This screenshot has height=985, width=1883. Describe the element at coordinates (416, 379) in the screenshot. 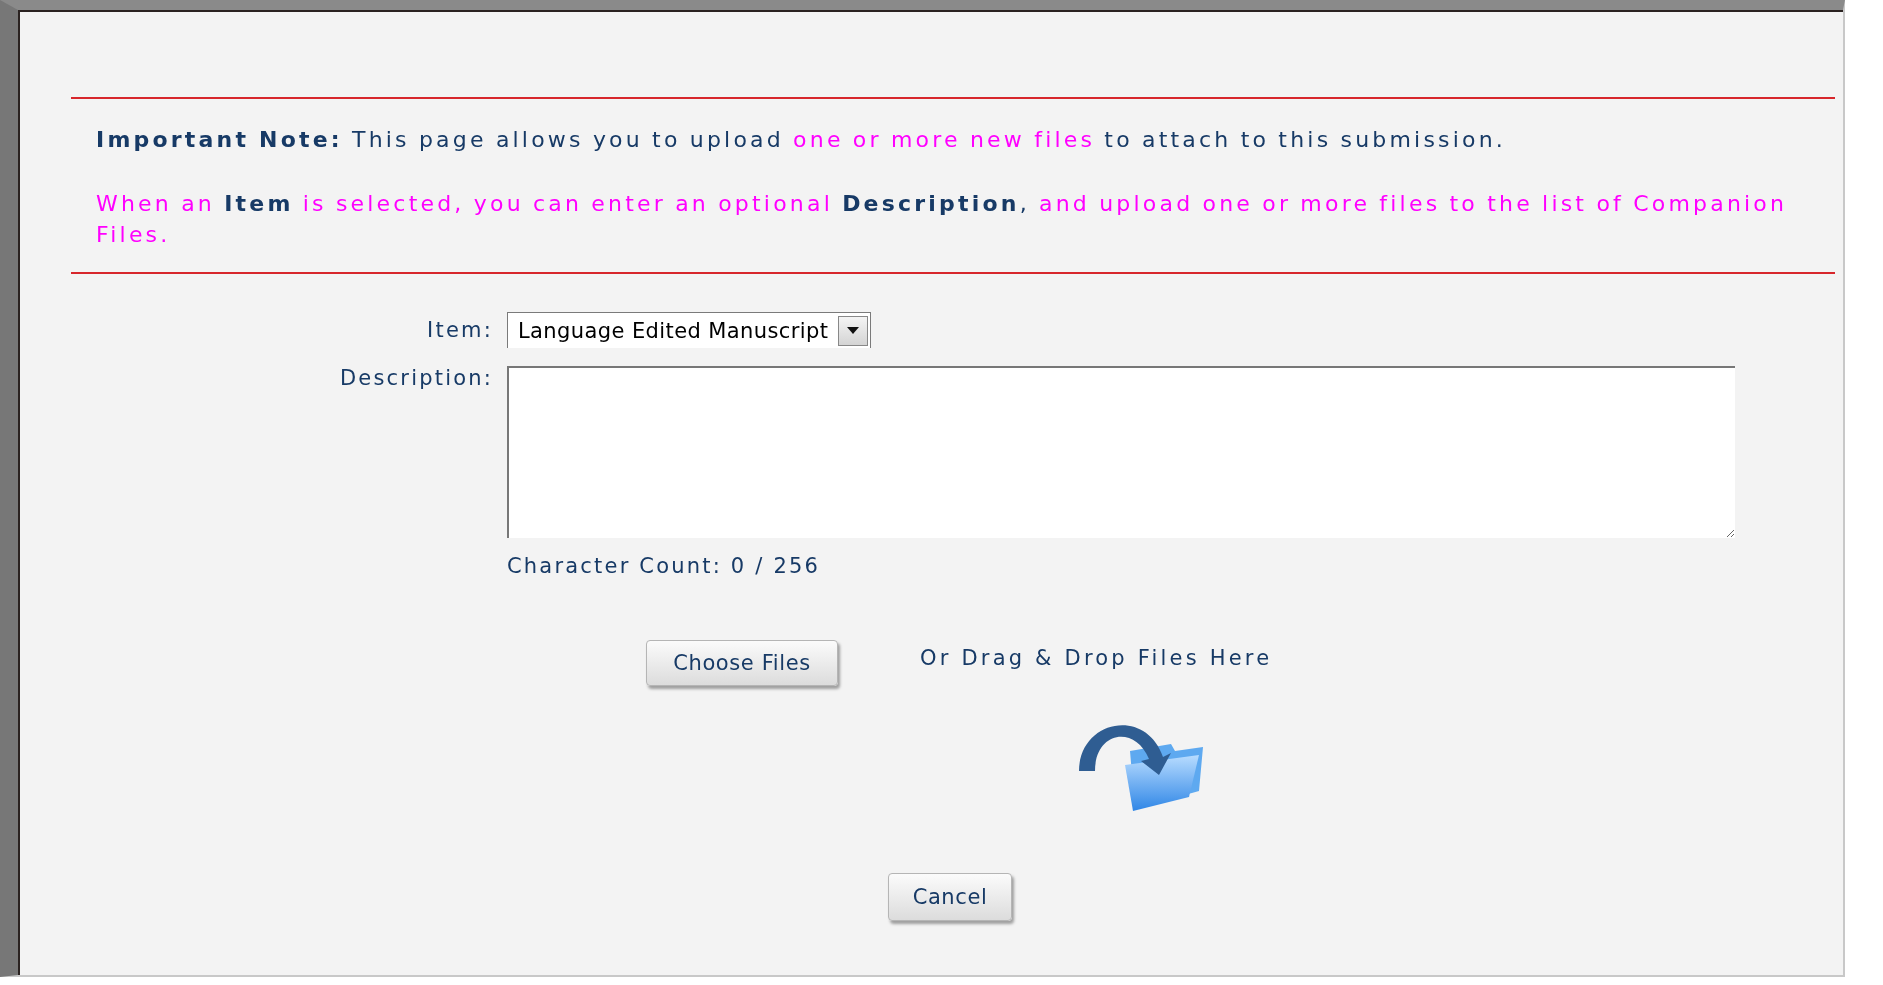

I see `field-label: Description:` at that location.